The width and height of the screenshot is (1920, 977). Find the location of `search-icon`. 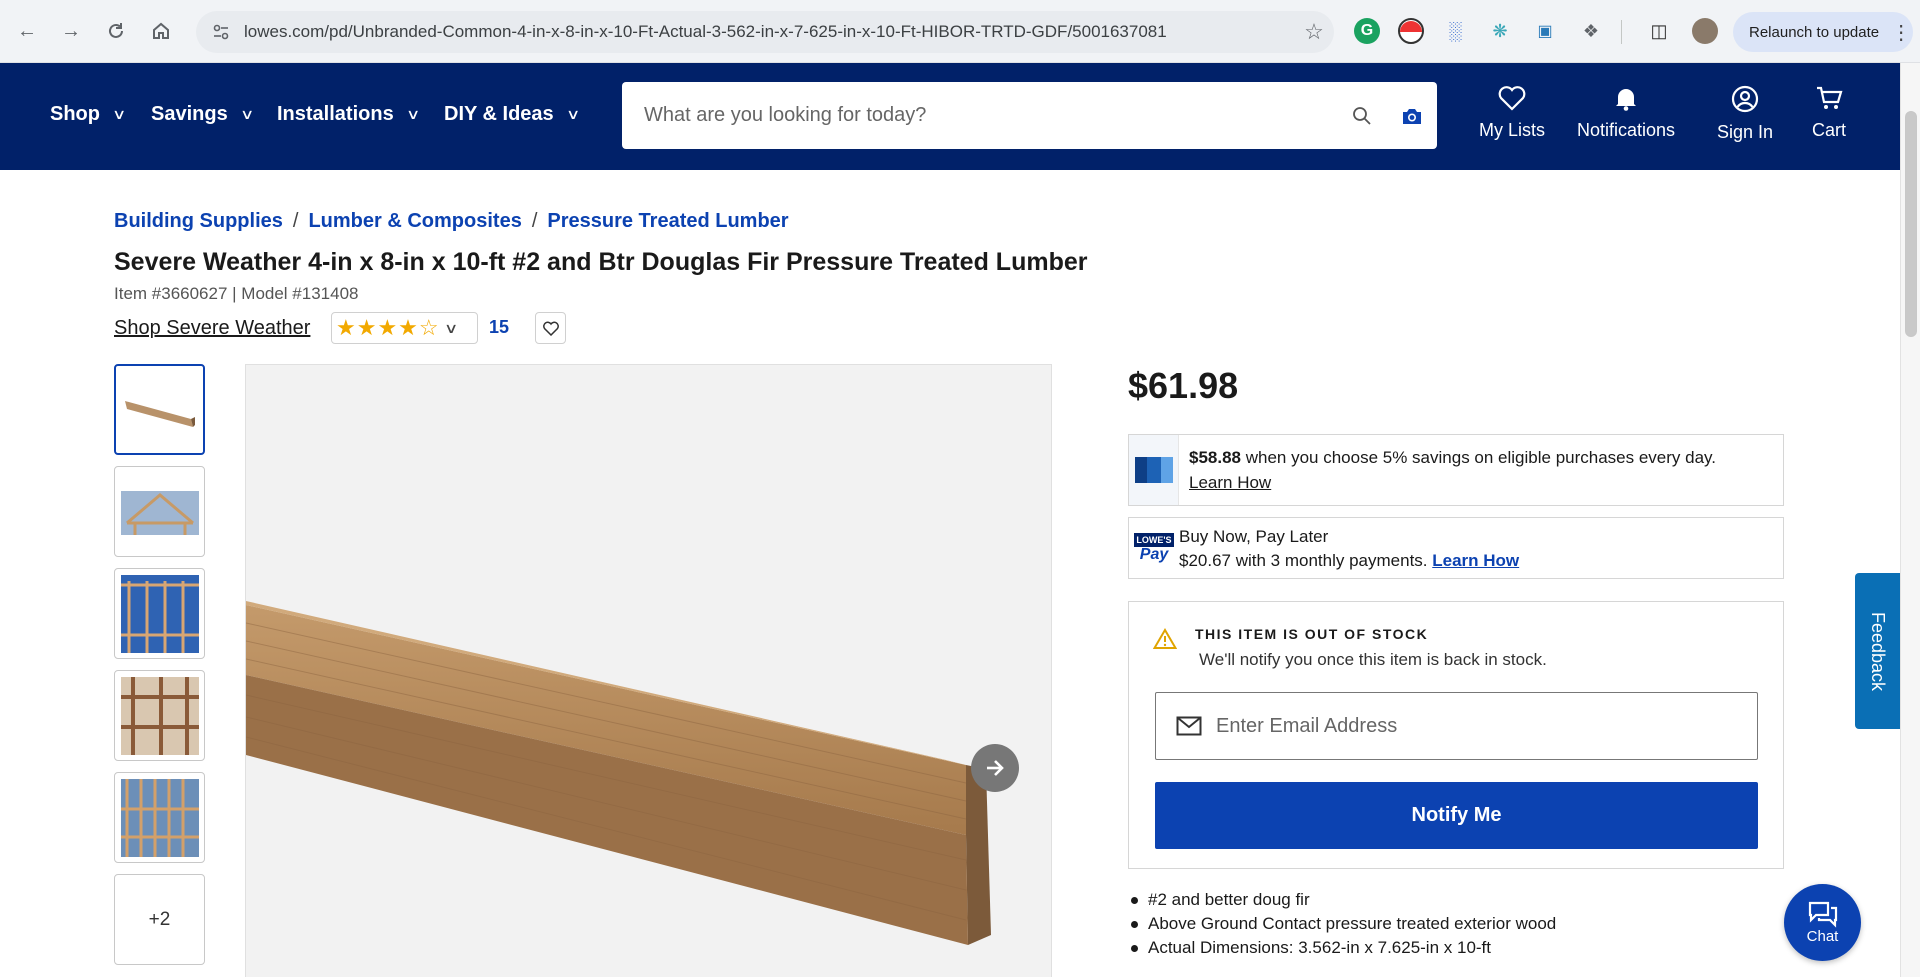

search-icon is located at coordinates (1362, 116).